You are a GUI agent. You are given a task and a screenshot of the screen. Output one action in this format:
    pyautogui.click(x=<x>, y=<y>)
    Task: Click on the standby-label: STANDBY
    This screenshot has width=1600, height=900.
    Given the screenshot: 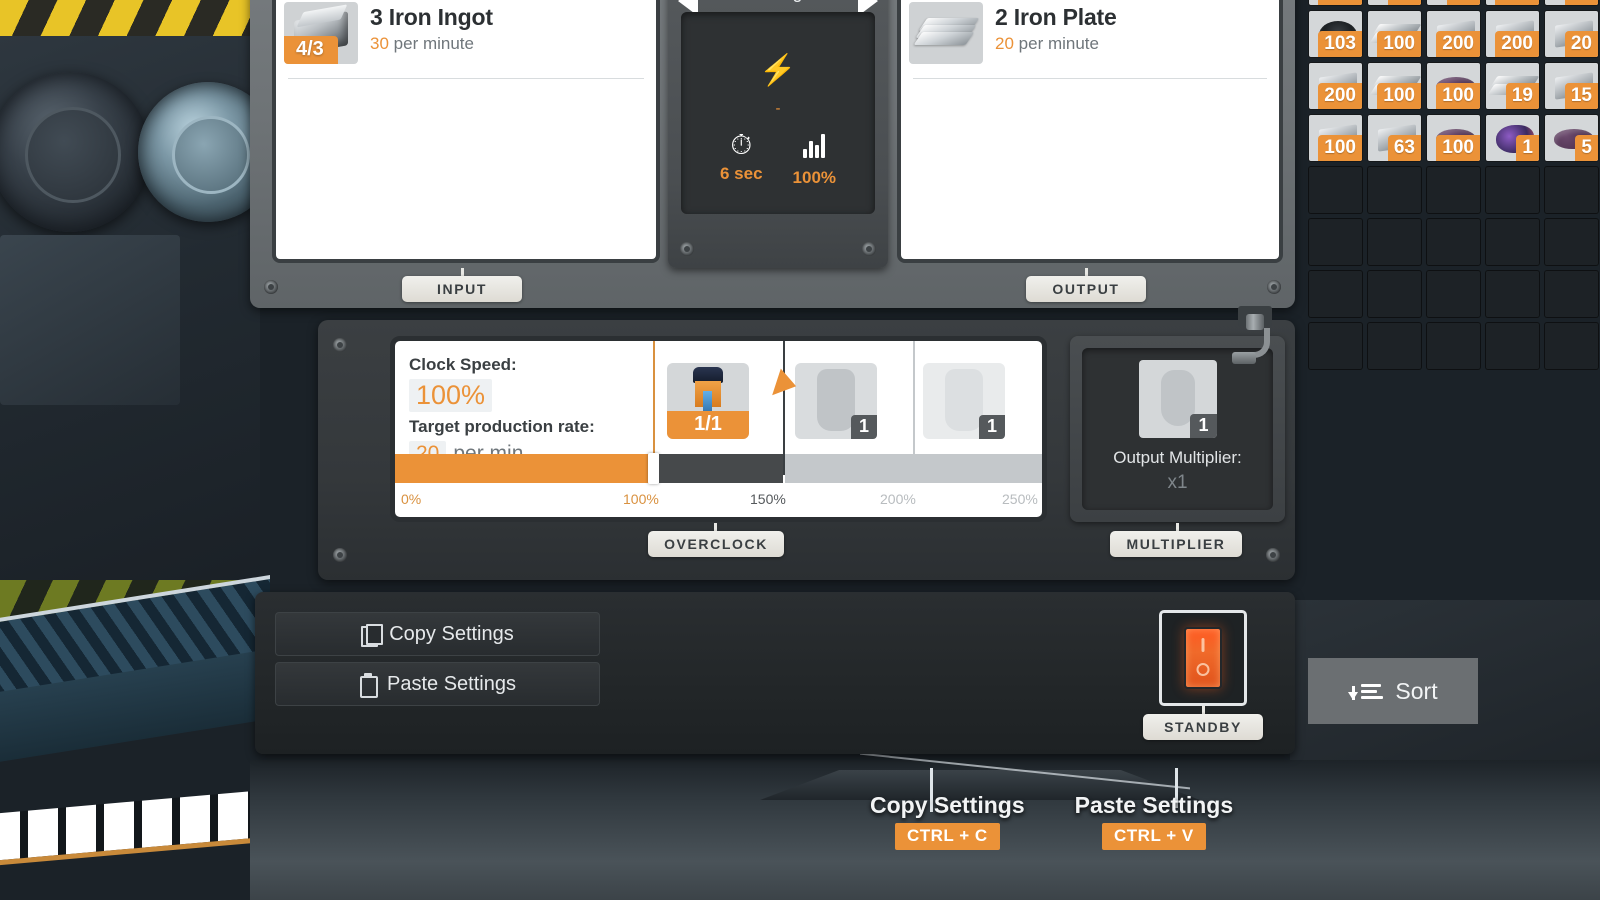 What is the action you would take?
    pyautogui.click(x=1203, y=727)
    